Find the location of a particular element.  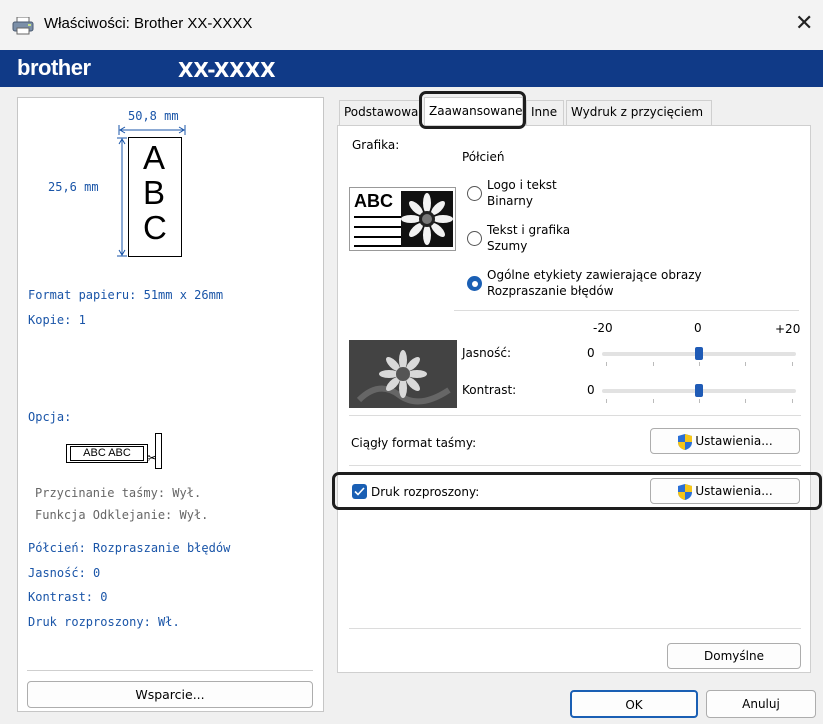

width-label: 50,8 mm is located at coordinates (153, 116).